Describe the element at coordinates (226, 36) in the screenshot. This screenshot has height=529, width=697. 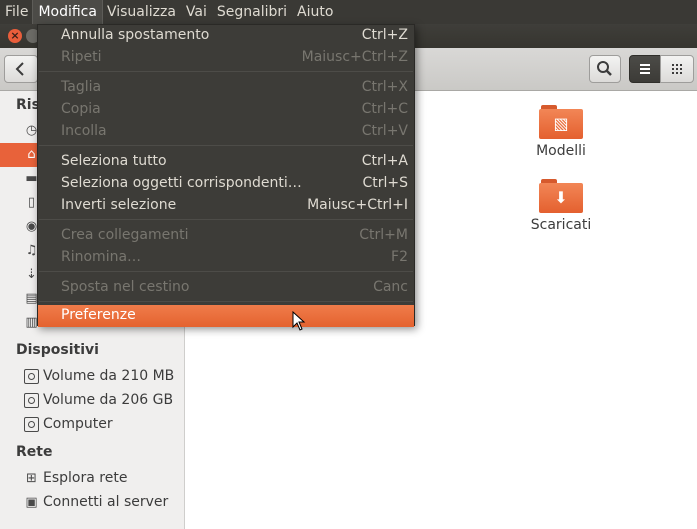
I see `menu-item-annulla: Annulla spostamento Ctrl+Z` at that location.